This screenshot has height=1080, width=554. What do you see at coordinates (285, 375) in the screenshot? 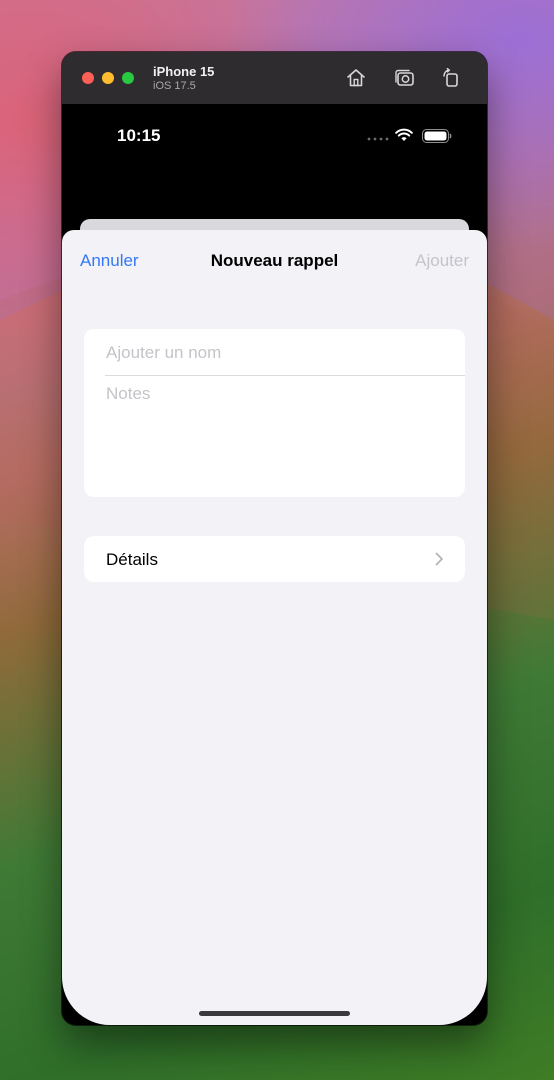
I see `form-divider` at bounding box center [285, 375].